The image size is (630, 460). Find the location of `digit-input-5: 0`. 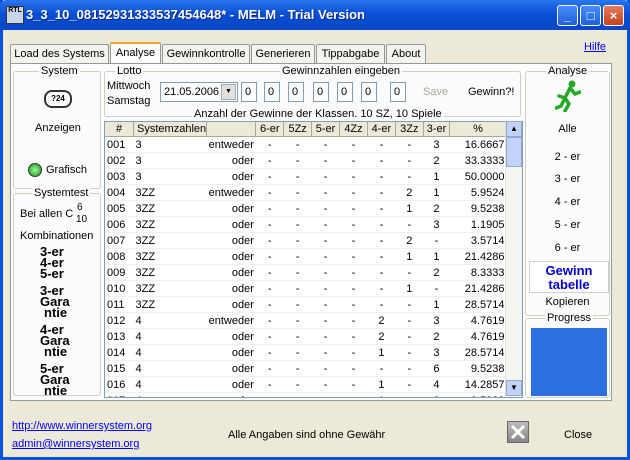

digit-input-5: 0 is located at coordinates (345, 92).